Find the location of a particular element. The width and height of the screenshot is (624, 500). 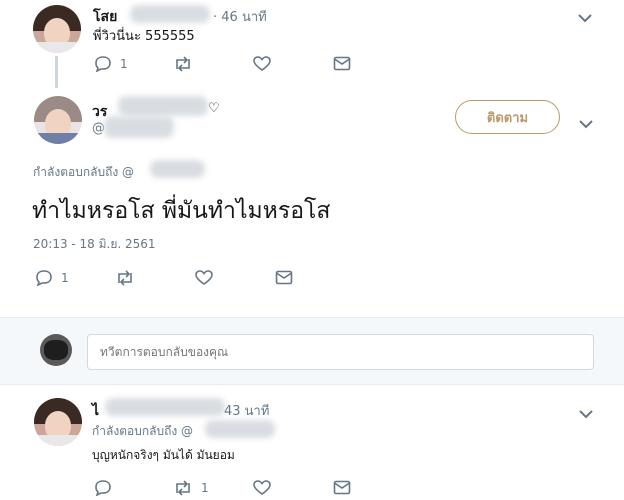

tweet-time: 43 นาที is located at coordinates (246, 410).